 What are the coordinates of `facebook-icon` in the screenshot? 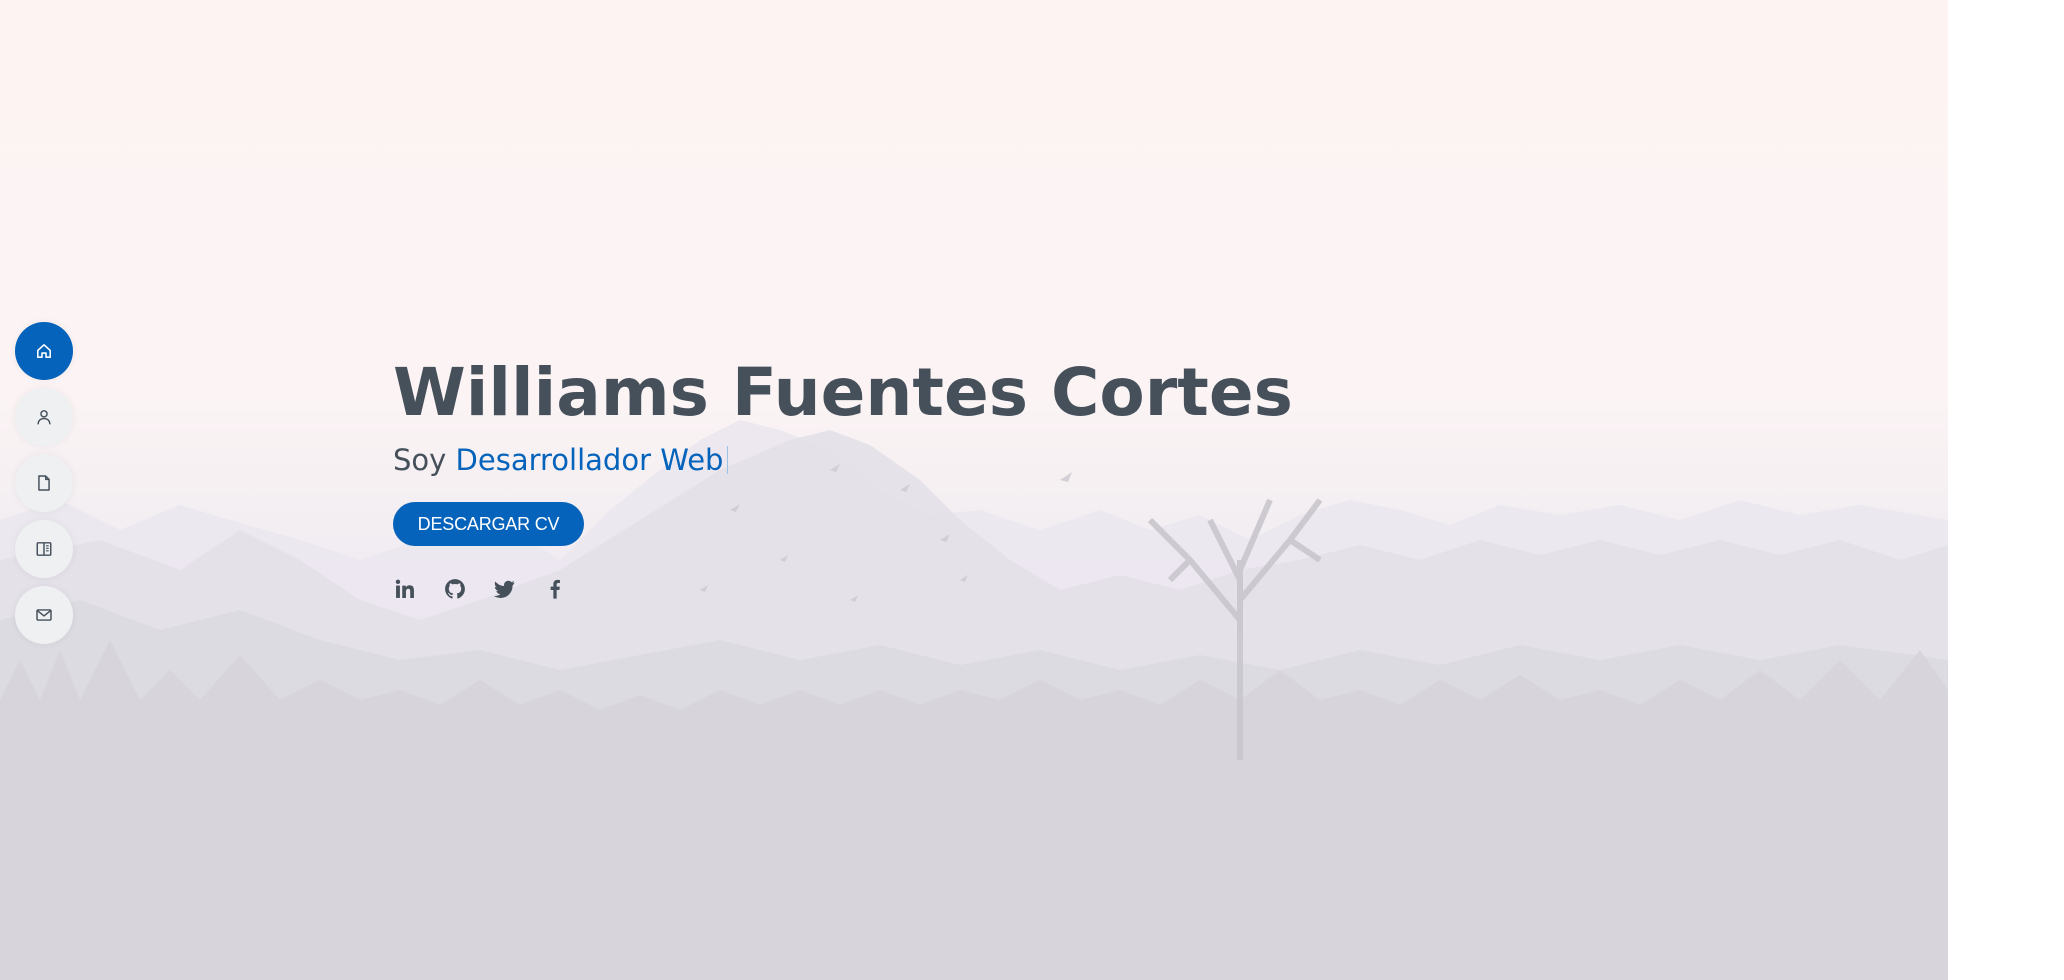 It's located at (555, 589).